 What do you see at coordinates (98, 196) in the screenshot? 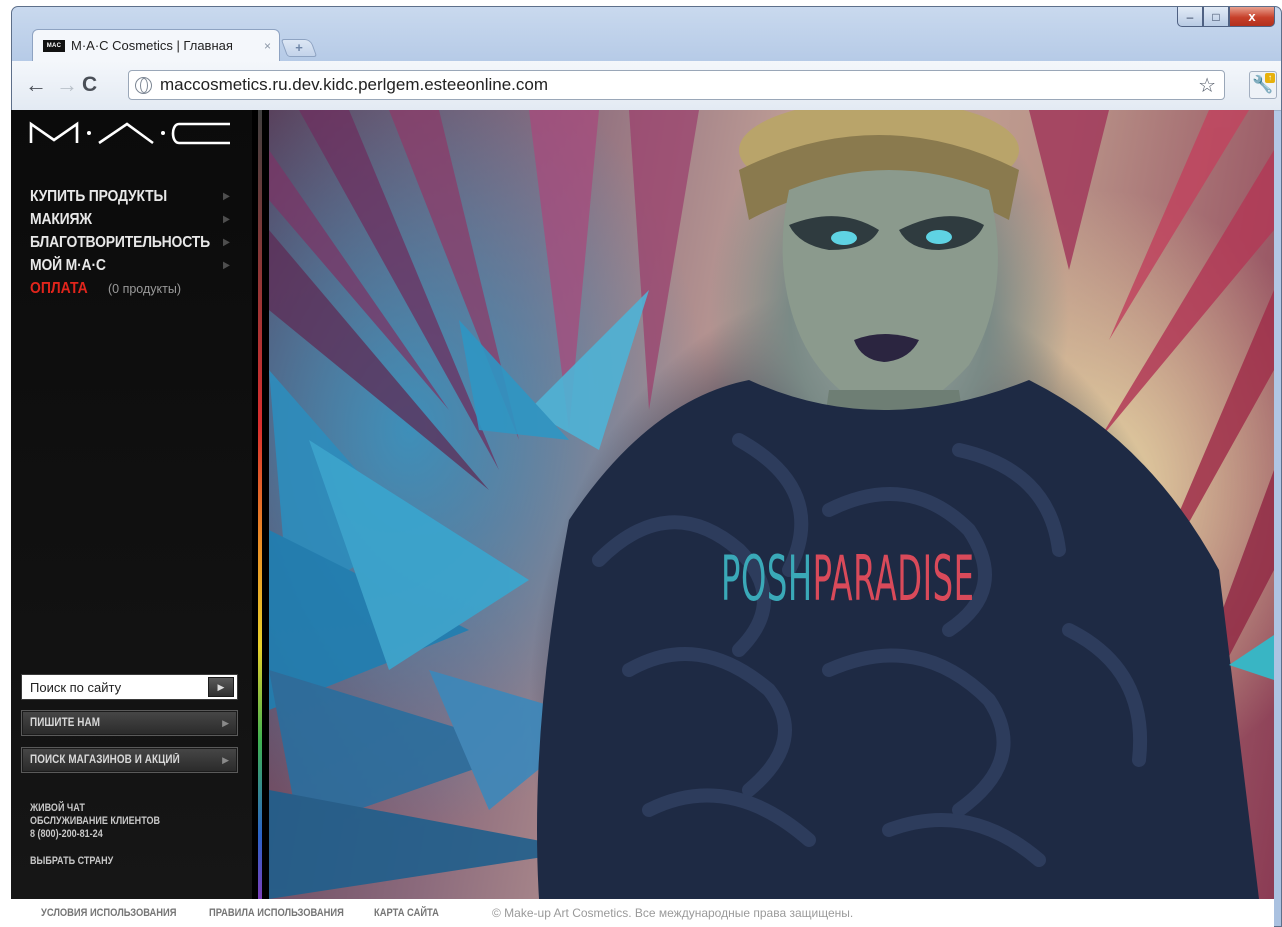
I see `menu-item-label: КУПИТЬ ПРОДУКТЫ` at bounding box center [98, 196].